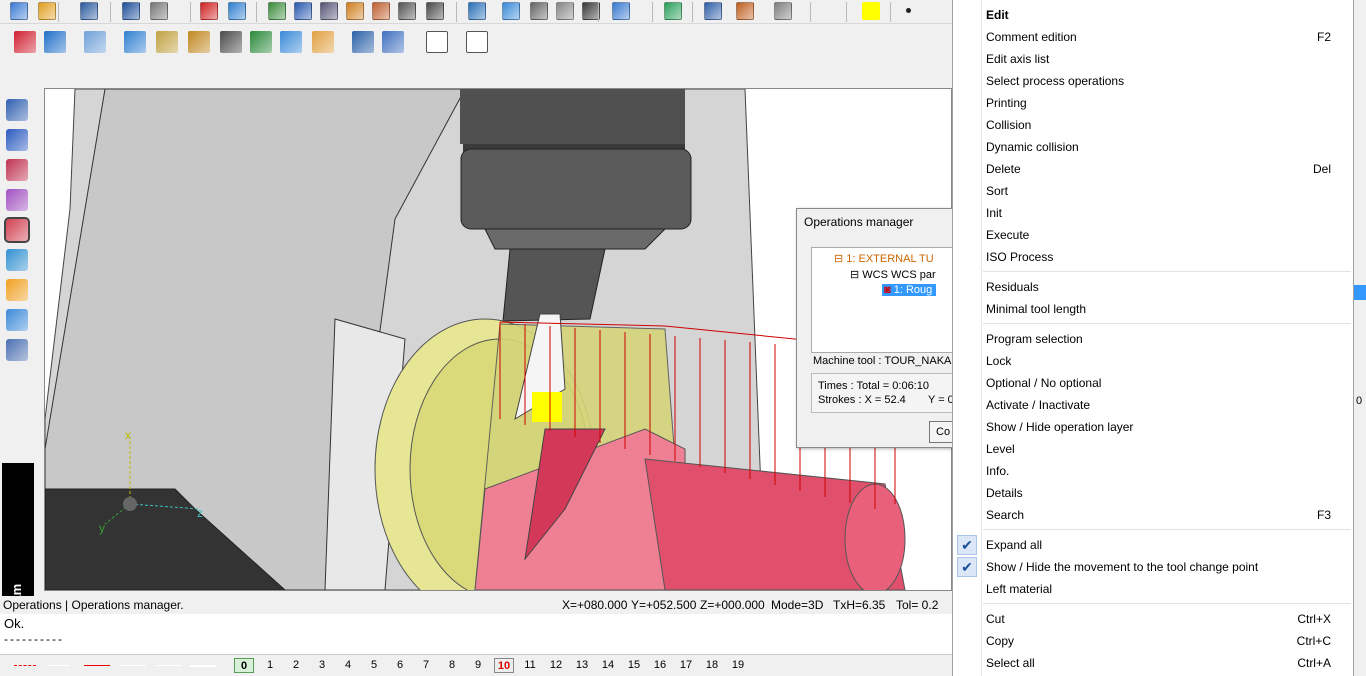  I want to click on menu-item-select-process-operations: Select process operations, so click(1153, 81).